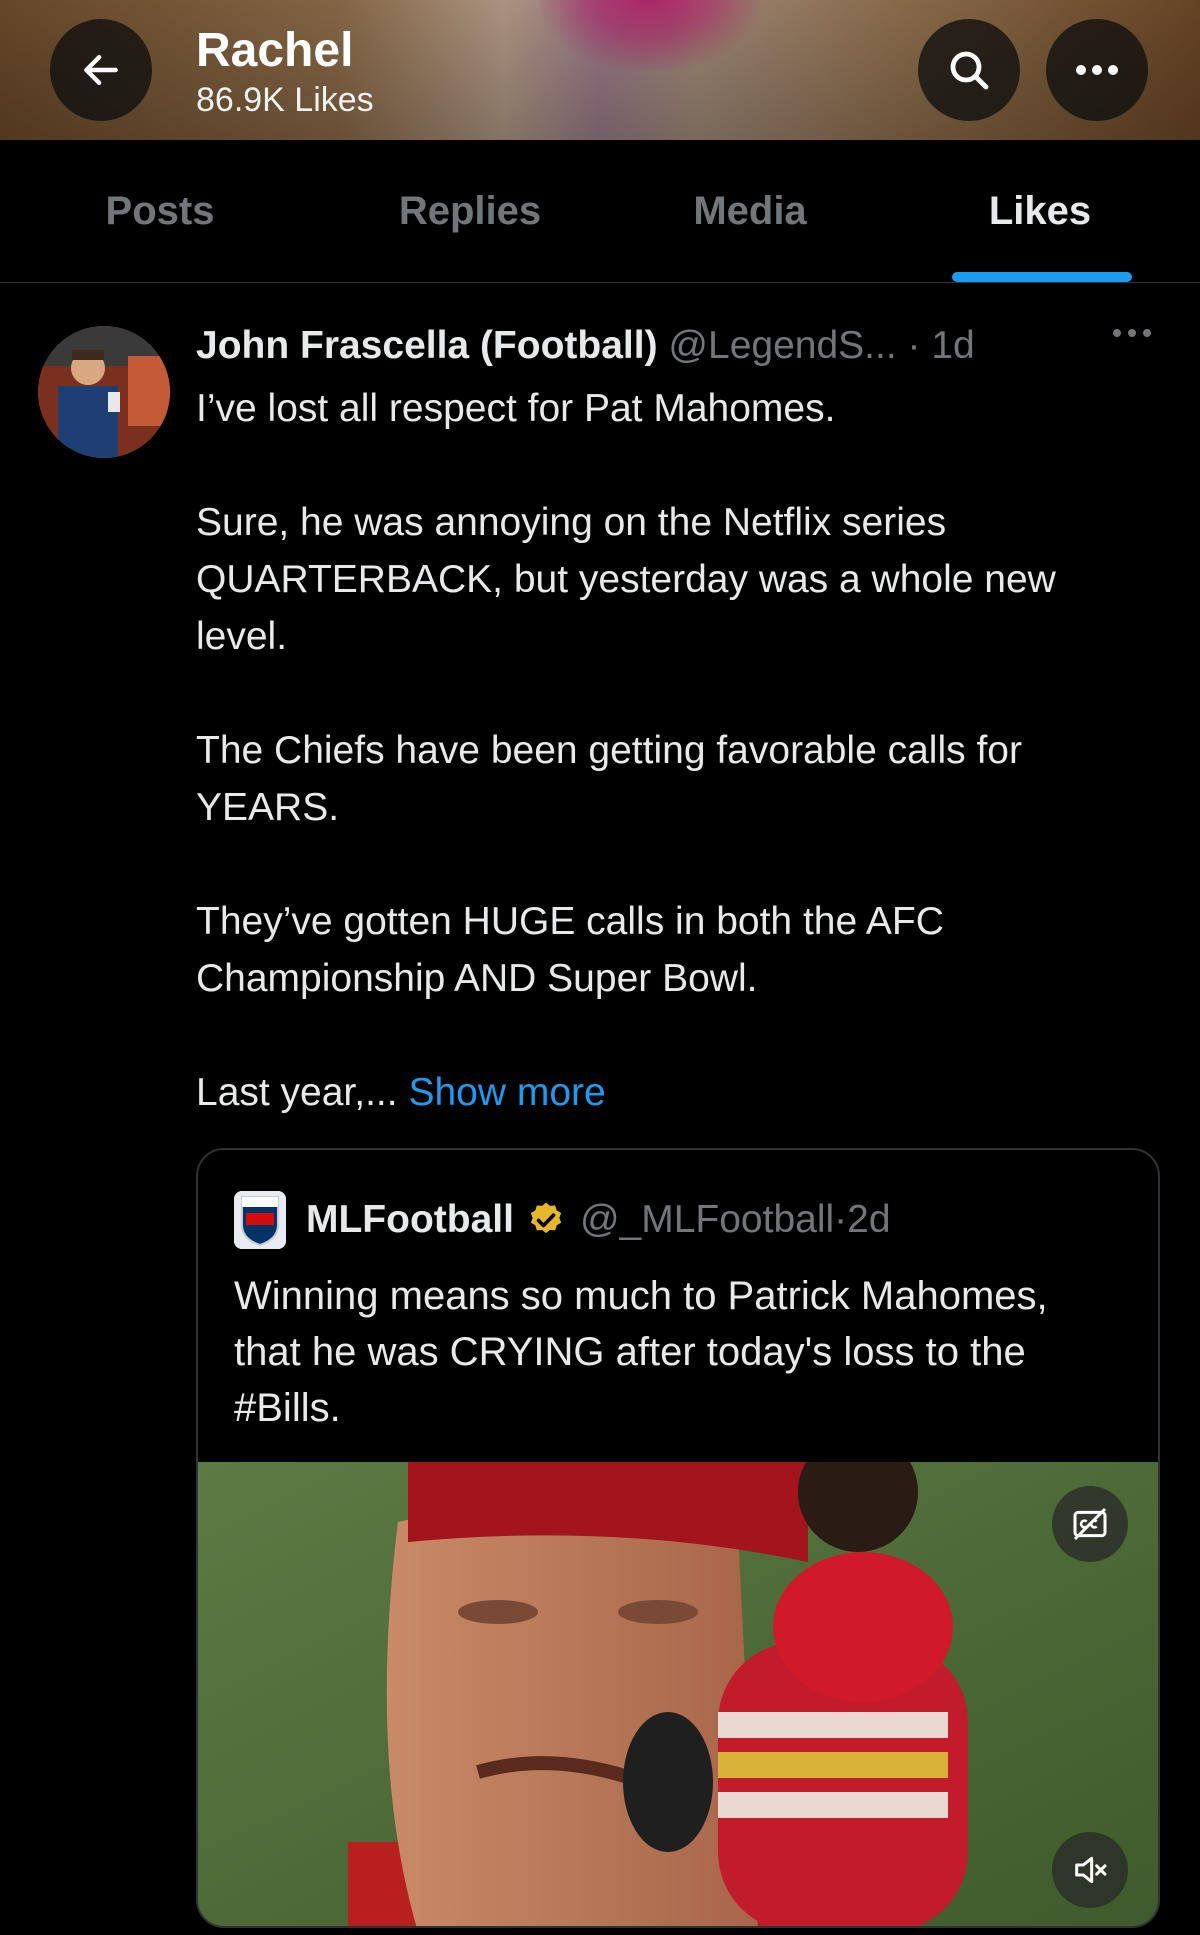 The height and width of the screenshot is (1935, 1200). I want to click on mlfootball-logo, so click(260, 1220).